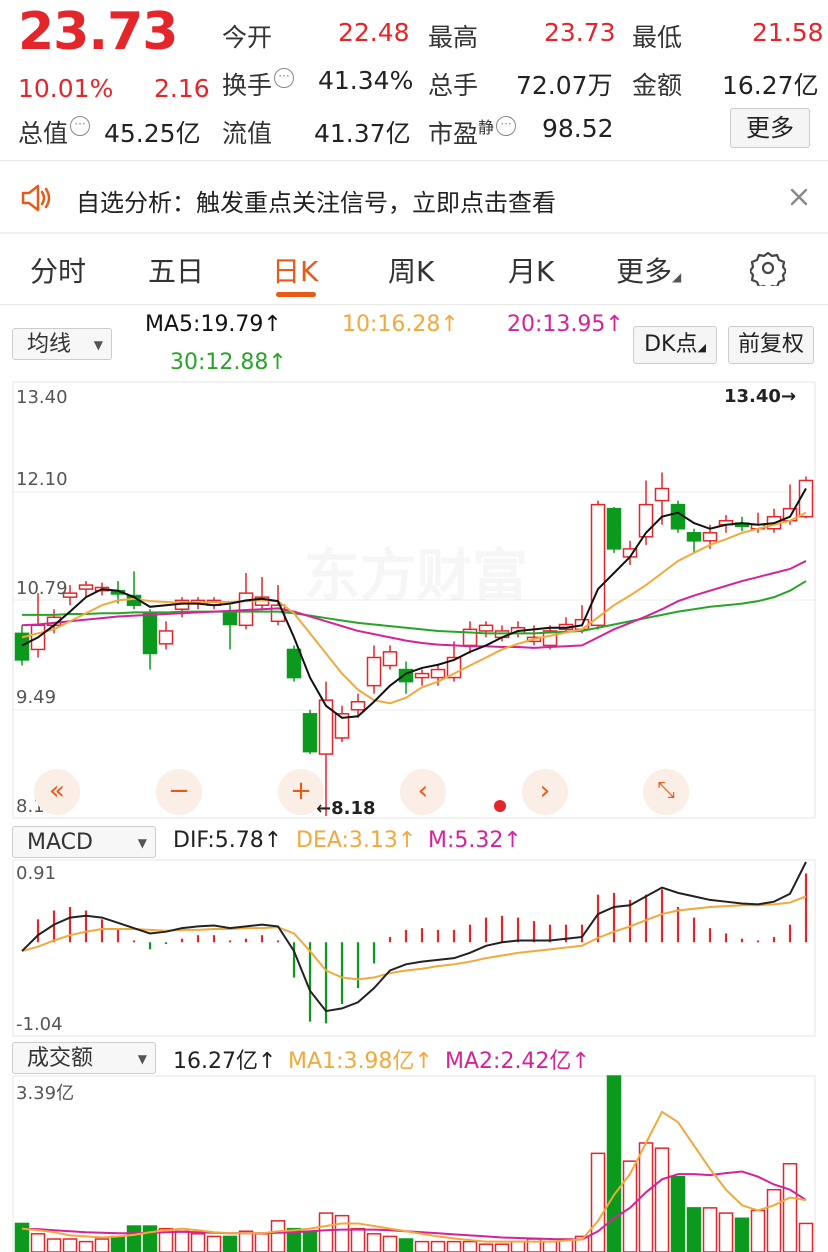  Describe the element at coordinates (45, 1093) in the screenshot. I see `volume-y-top: 3.39亿` at that location.